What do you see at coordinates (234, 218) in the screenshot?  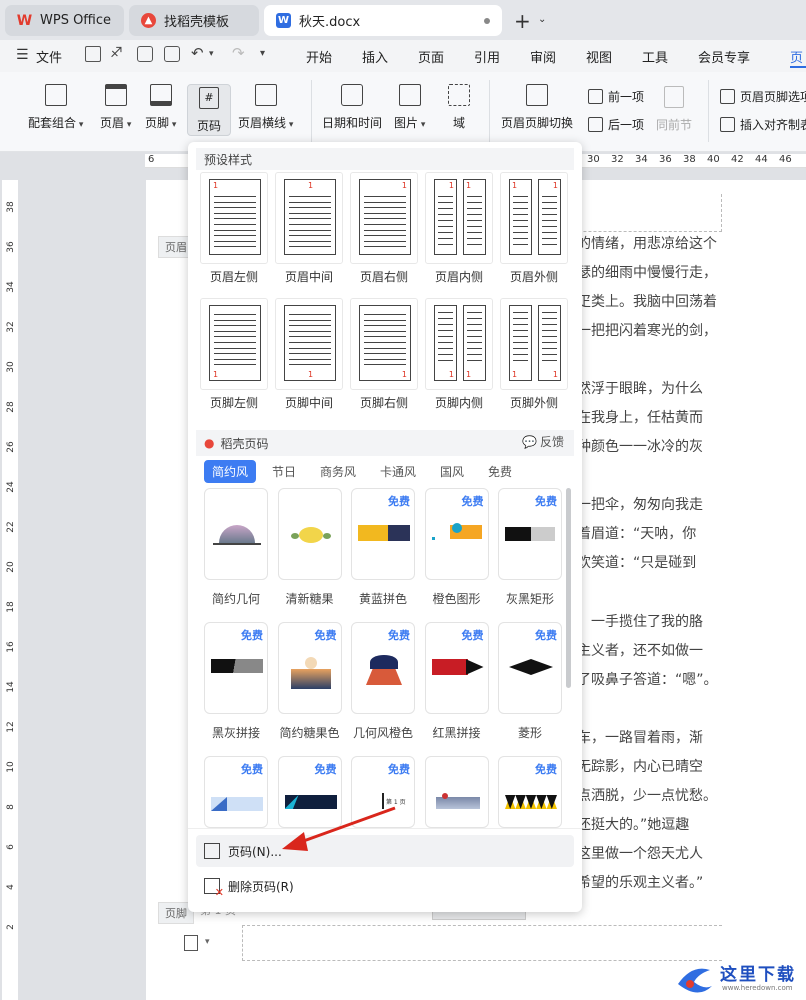 I see `preset-header-left: 1` at bounding box center [234, 218].